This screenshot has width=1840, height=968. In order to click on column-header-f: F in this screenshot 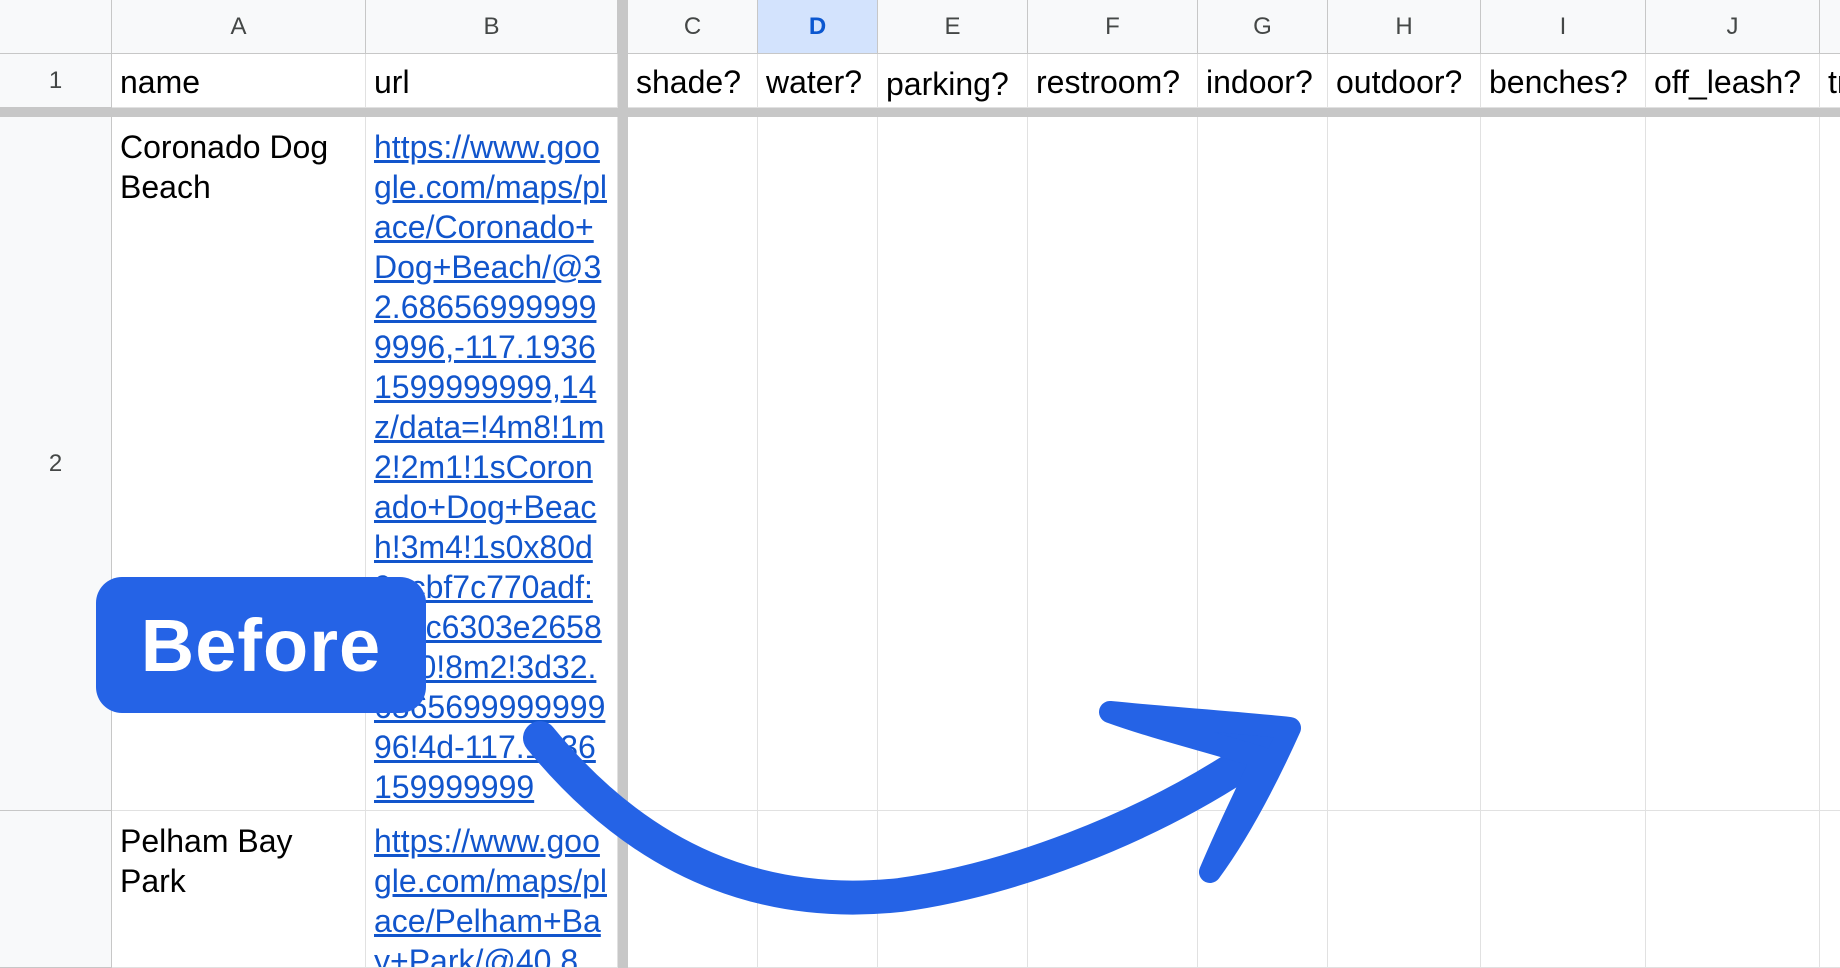, I will do `click(1113, 27)`.